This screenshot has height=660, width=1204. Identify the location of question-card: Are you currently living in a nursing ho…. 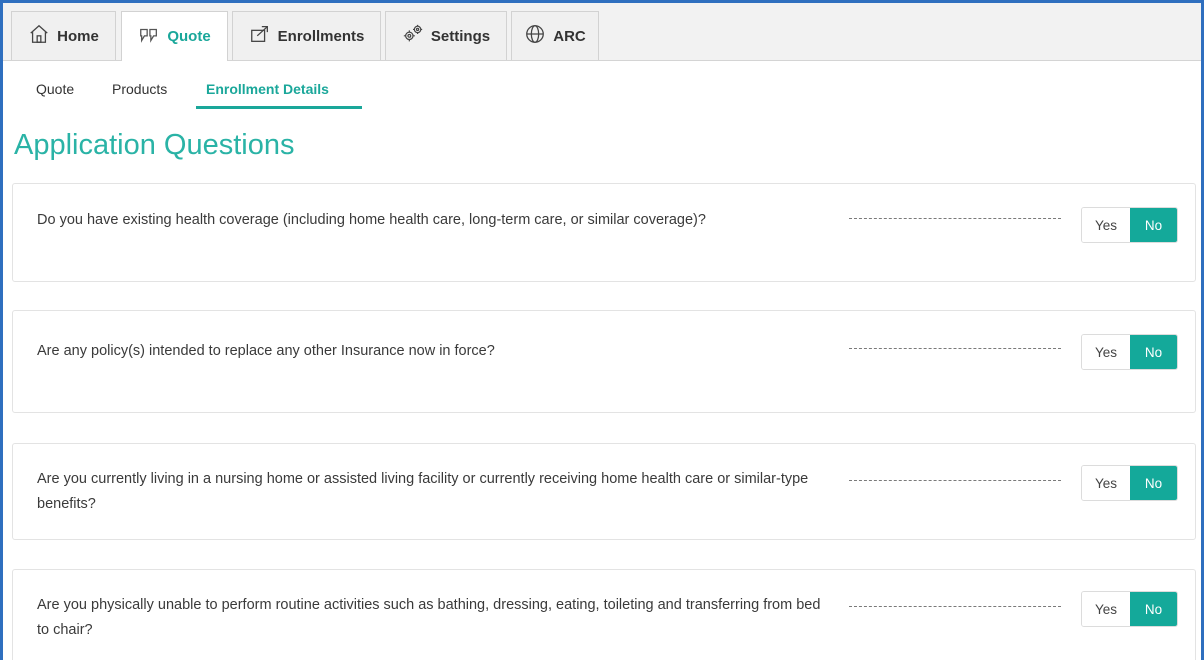
(604, 491).